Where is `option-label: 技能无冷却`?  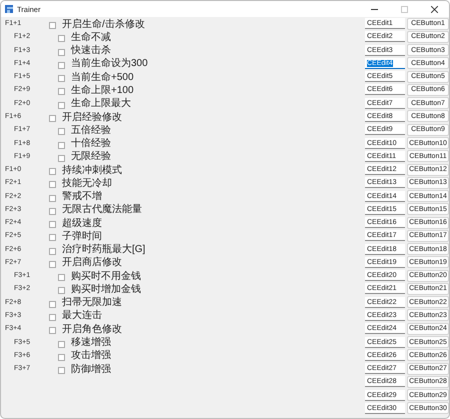 option-label: 技能无冷却 is located at coordinates (87, 183).